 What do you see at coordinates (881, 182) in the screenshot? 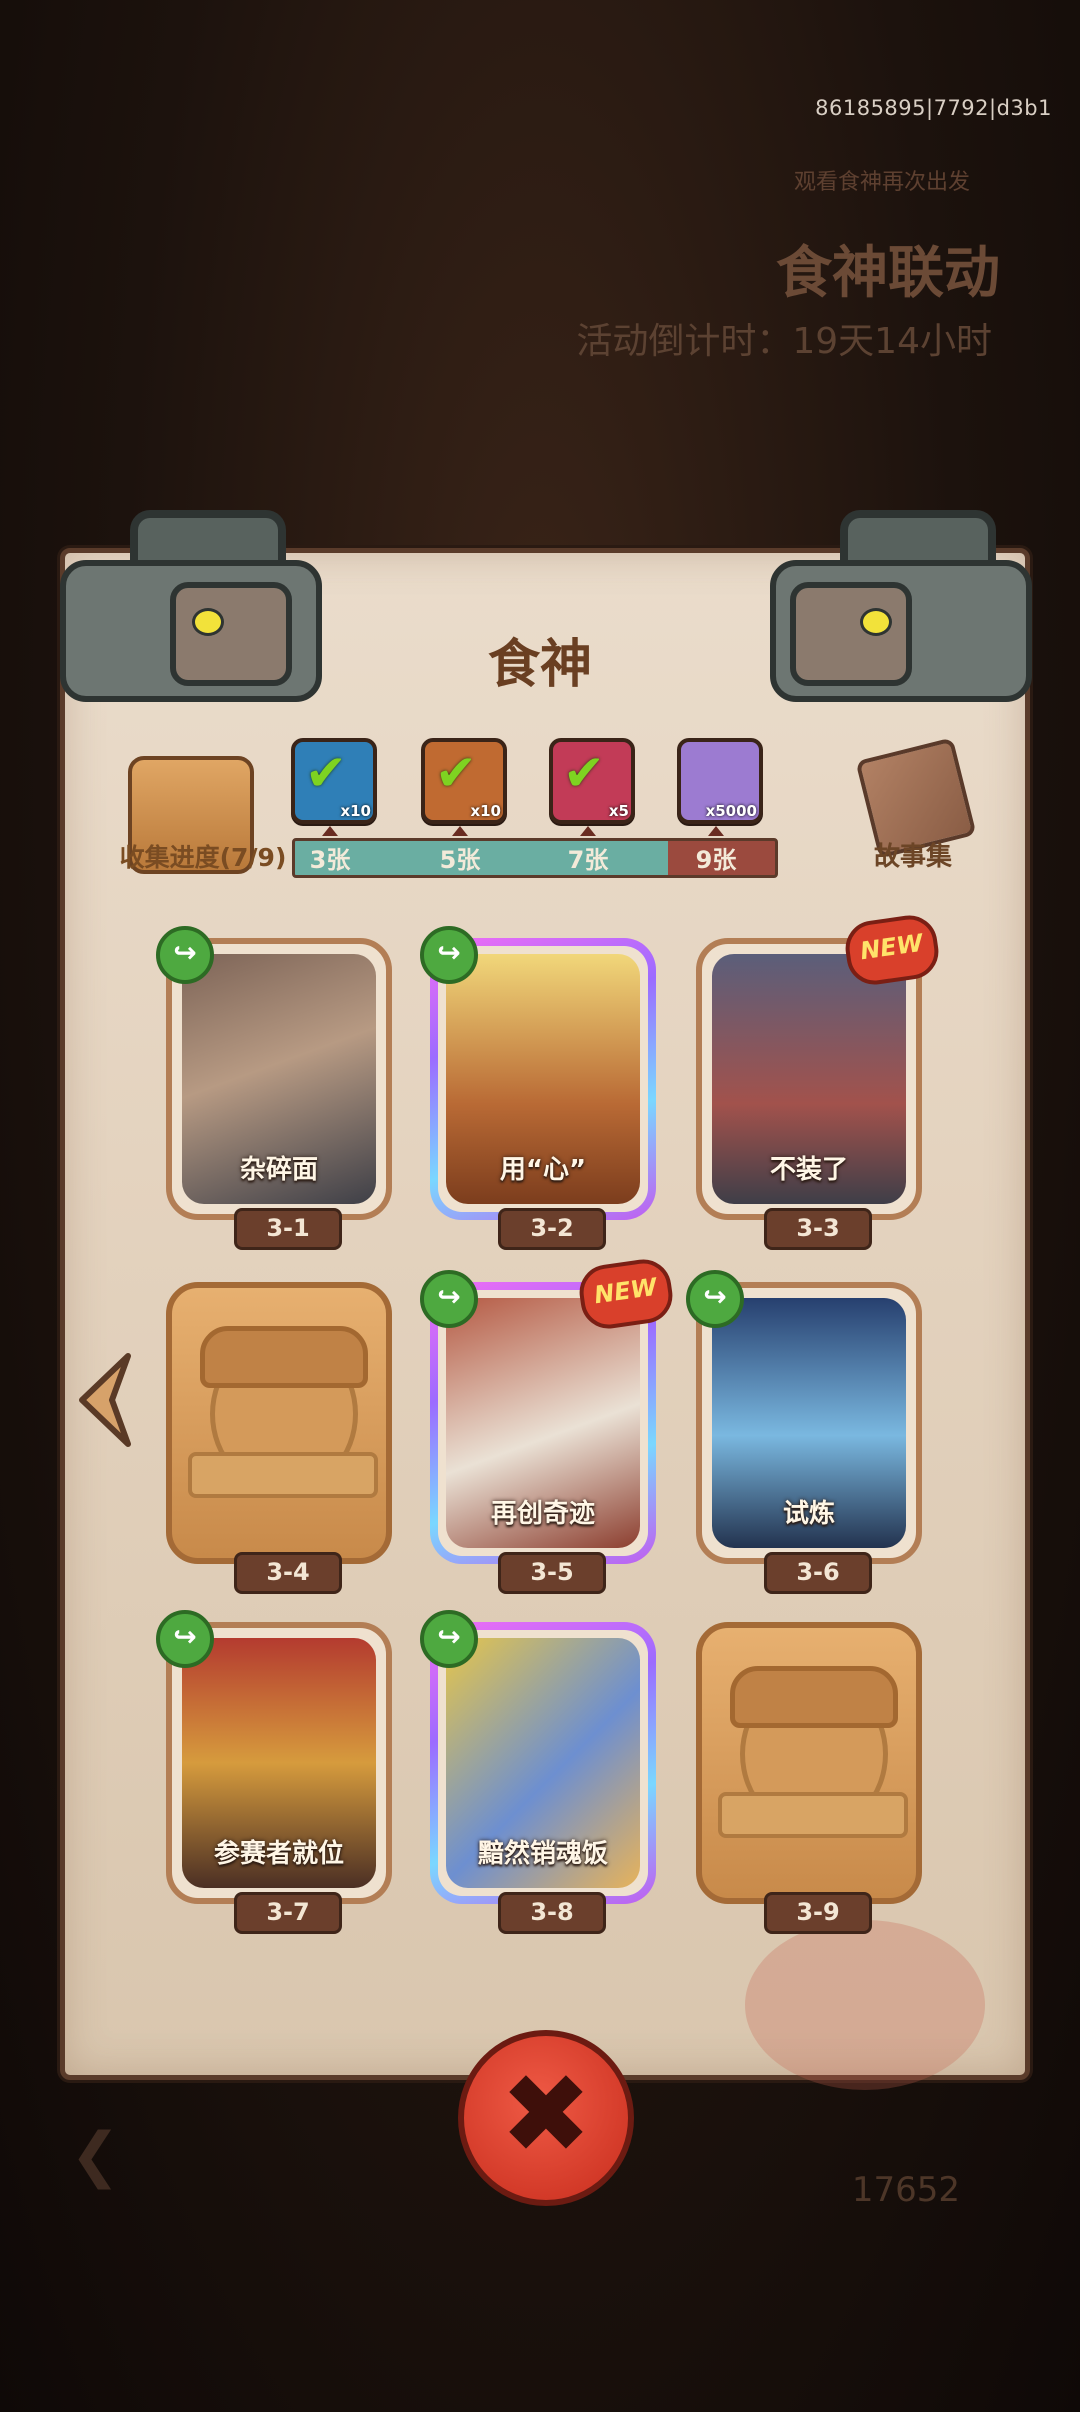
I see `background-subtitle: 观看食神再次出发` at bounding box center [881, 182].